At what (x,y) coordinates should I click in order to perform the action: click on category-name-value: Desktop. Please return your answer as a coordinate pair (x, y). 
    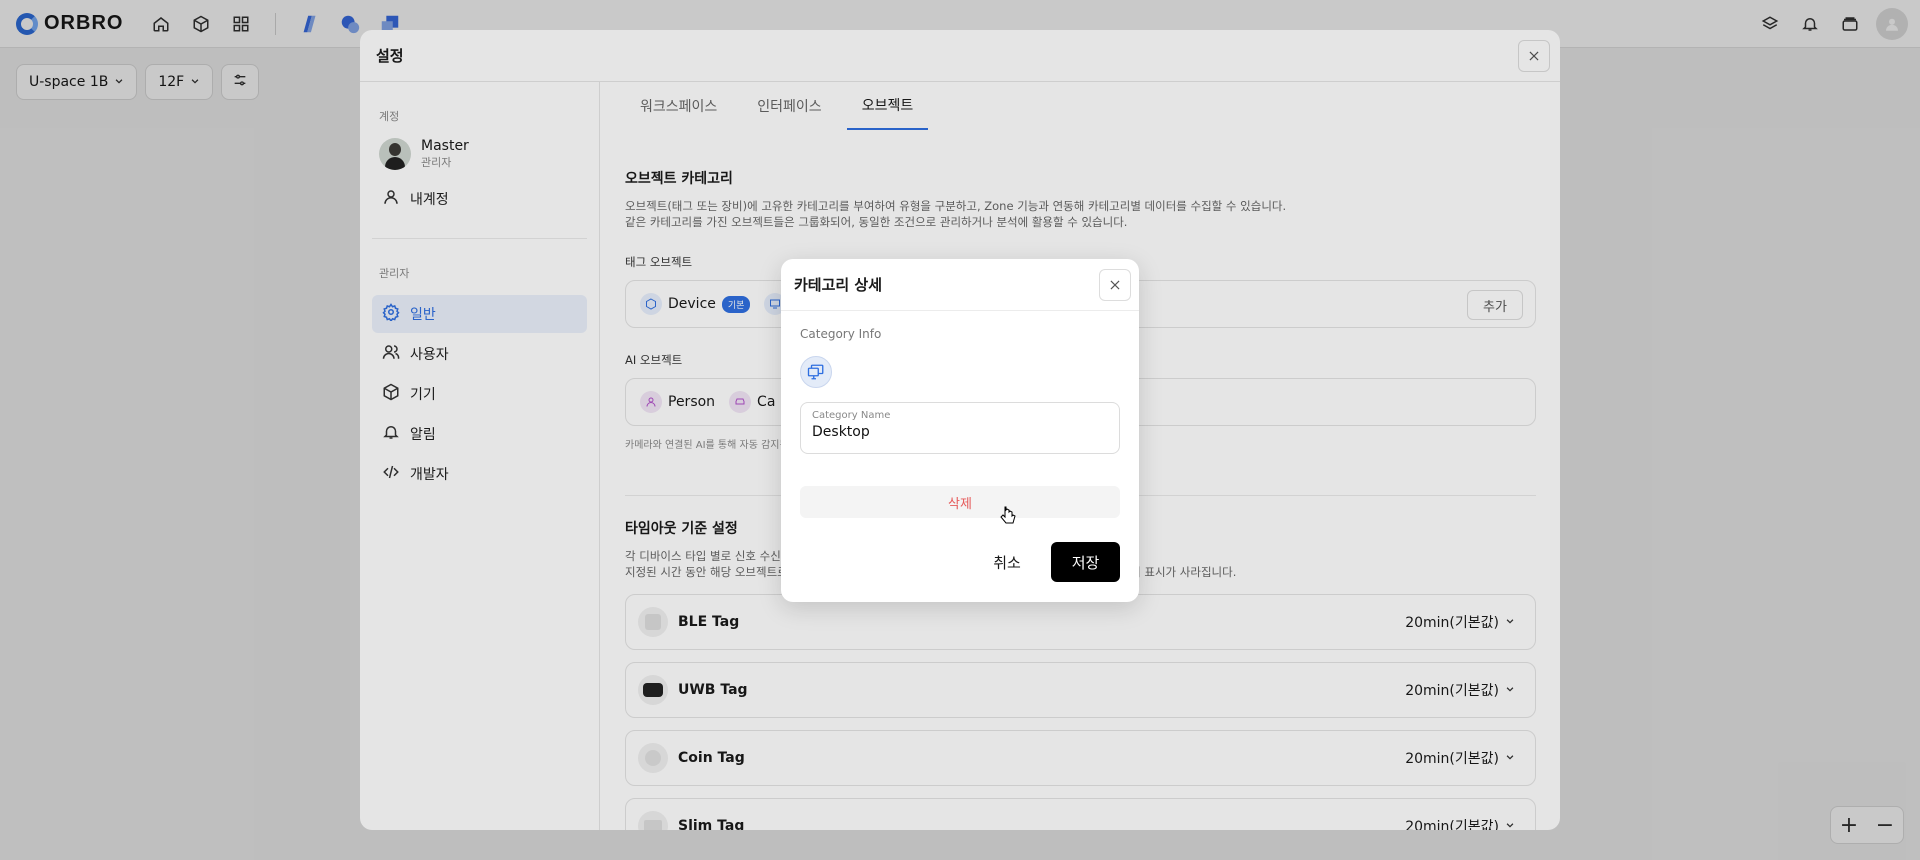
    Looking at the image, I should click on (960, 432).